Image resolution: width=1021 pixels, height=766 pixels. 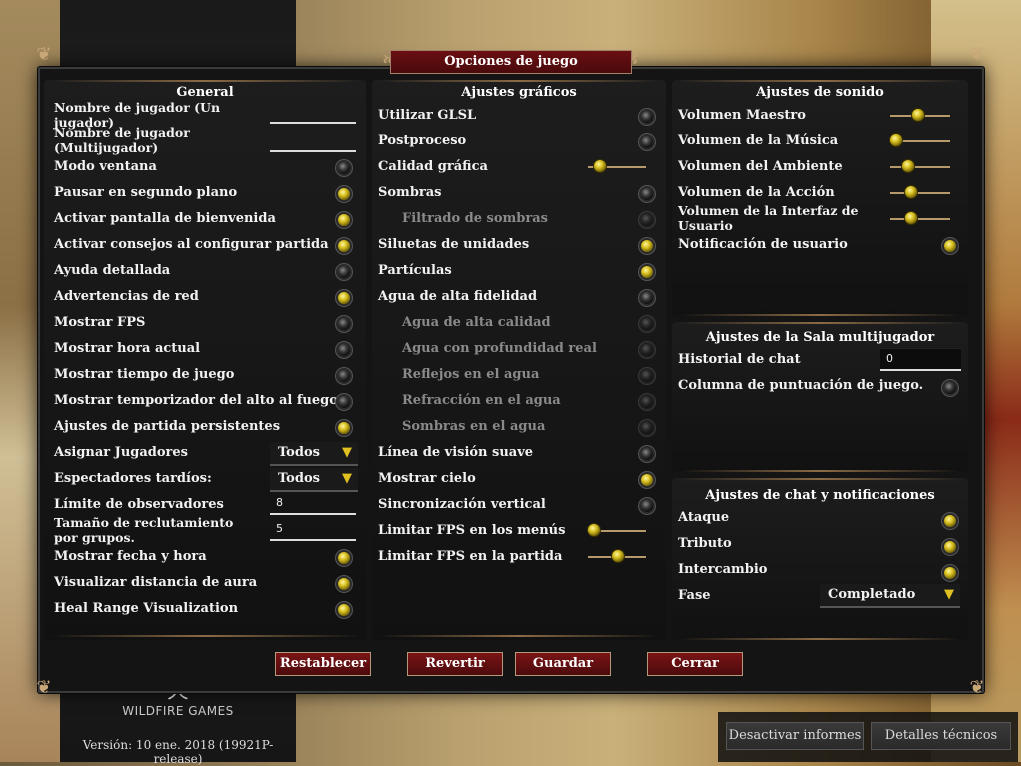 I want to click on show-game-time-label: Mostrar tiempo de juego, so click(x=144, y=374).